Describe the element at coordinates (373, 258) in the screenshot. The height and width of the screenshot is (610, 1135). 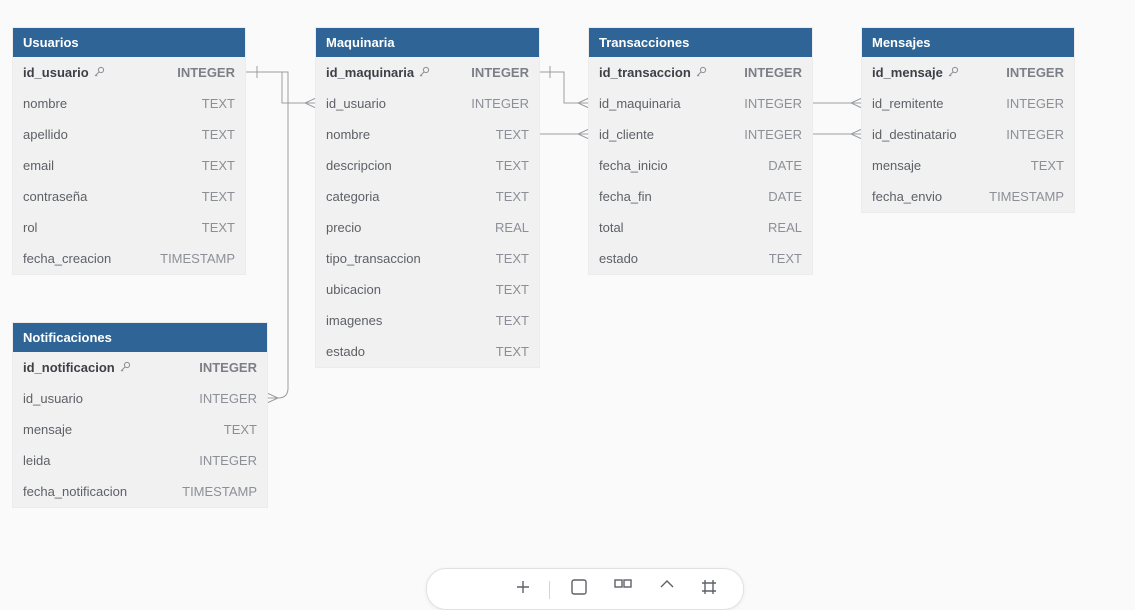
I see `column-name: tipo_transaccion` at that location.